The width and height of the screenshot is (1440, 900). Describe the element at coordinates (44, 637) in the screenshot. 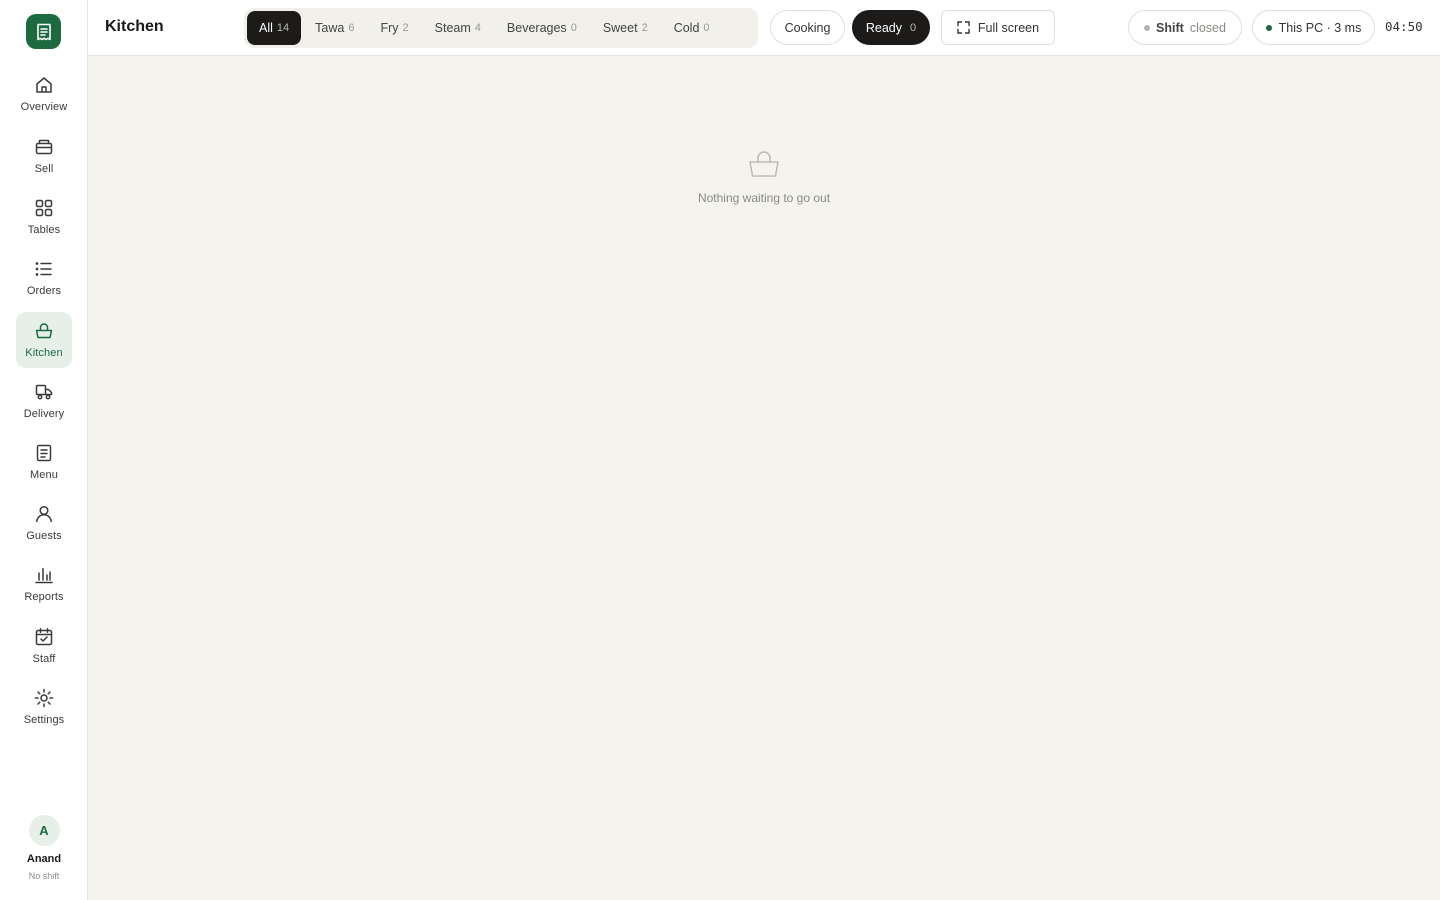

I see `calendar-check-icon` at that location.